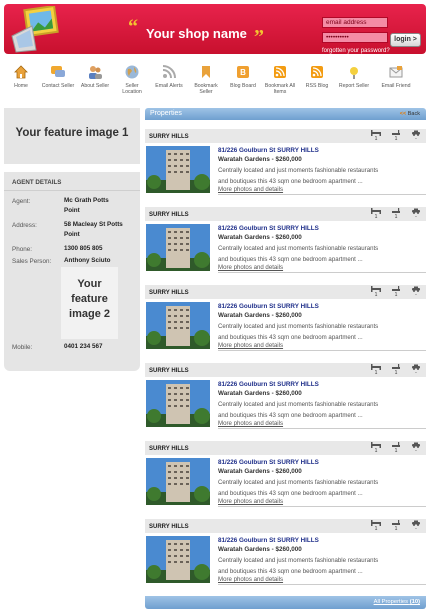  Describe the element at coordinates (58, 71) in the screenshot. I see `chat-icon` at that location.